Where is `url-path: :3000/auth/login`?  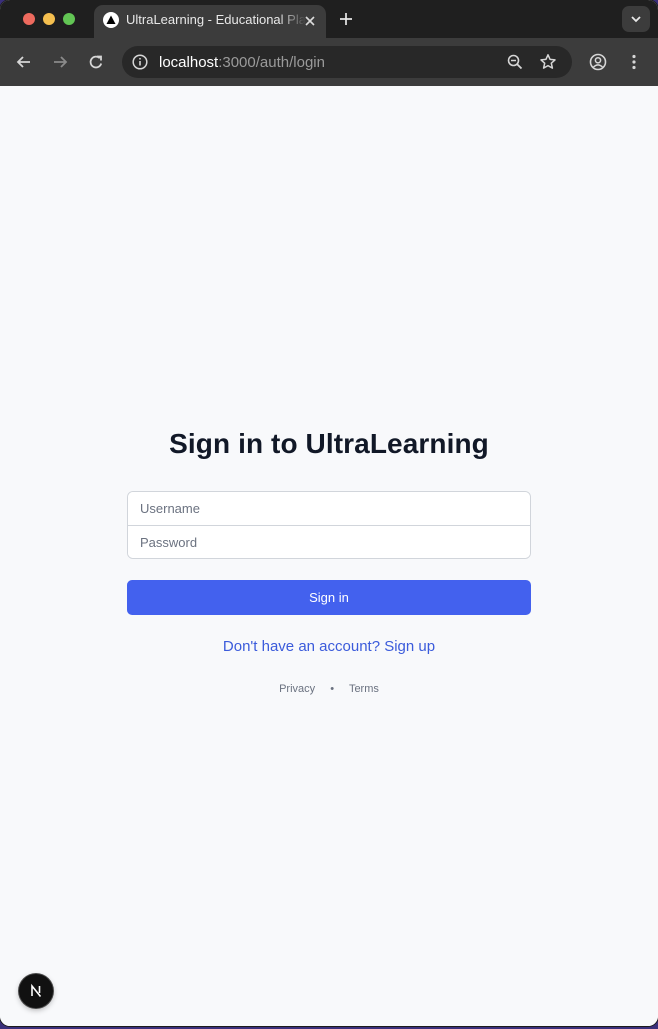 url-path: :3000/auth/login is located at coordinates (271, 62).